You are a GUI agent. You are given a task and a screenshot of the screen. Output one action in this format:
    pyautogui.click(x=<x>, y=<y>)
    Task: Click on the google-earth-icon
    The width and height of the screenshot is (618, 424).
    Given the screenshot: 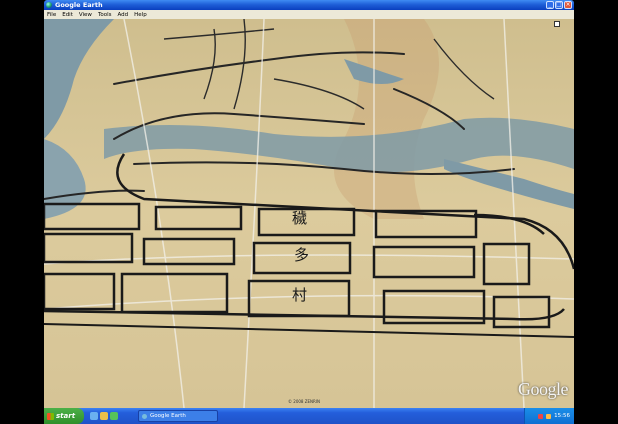 What is the action you would take?
    pyautogui.click(x=49, y=5)
    